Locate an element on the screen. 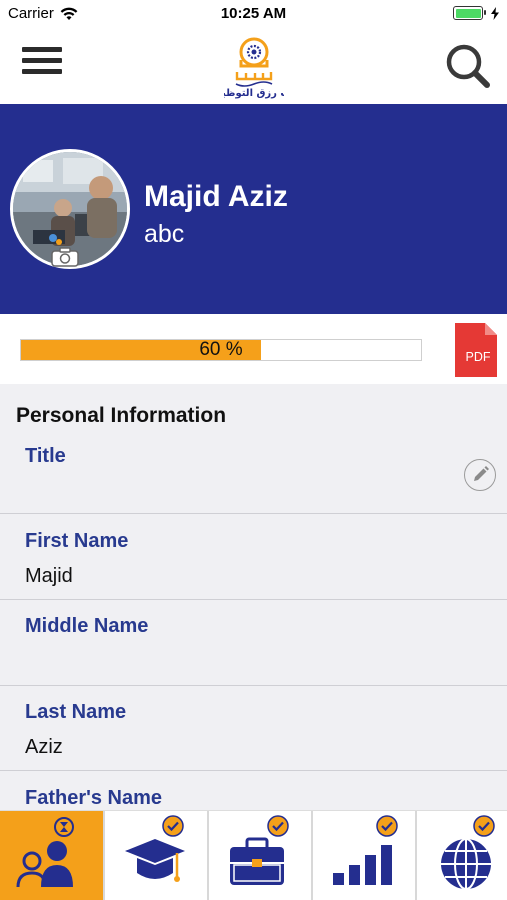 The height and width of the screenshot is (900, 507). field-row-middle-name: Middle Name is located at coordinates (253, 643).